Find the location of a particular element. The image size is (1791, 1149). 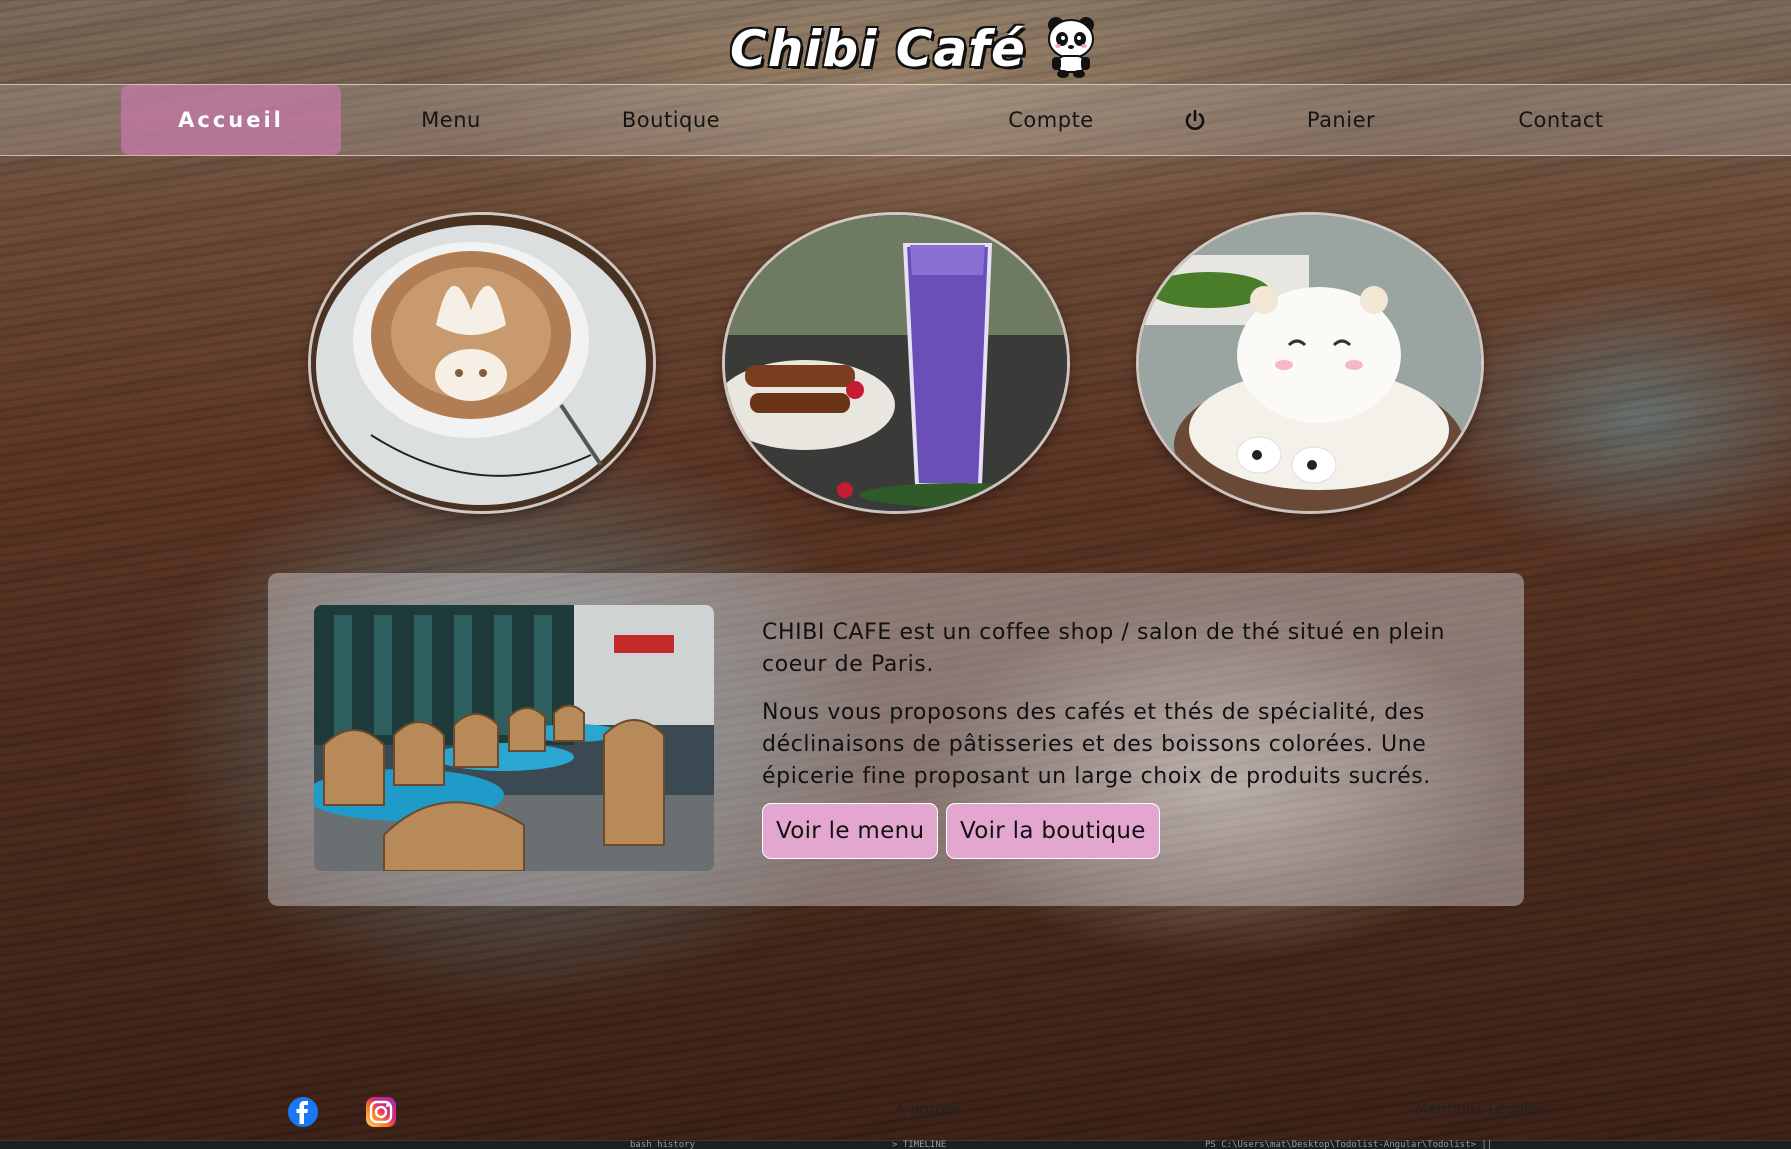

facebook-icon is located at coordinates (303, 1112).